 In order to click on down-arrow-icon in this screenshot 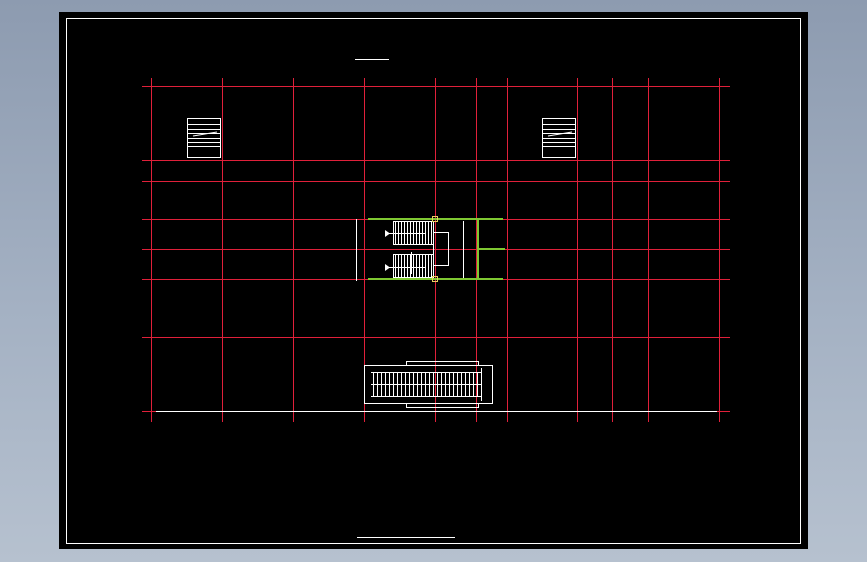, I will do `click(387, 267)`.